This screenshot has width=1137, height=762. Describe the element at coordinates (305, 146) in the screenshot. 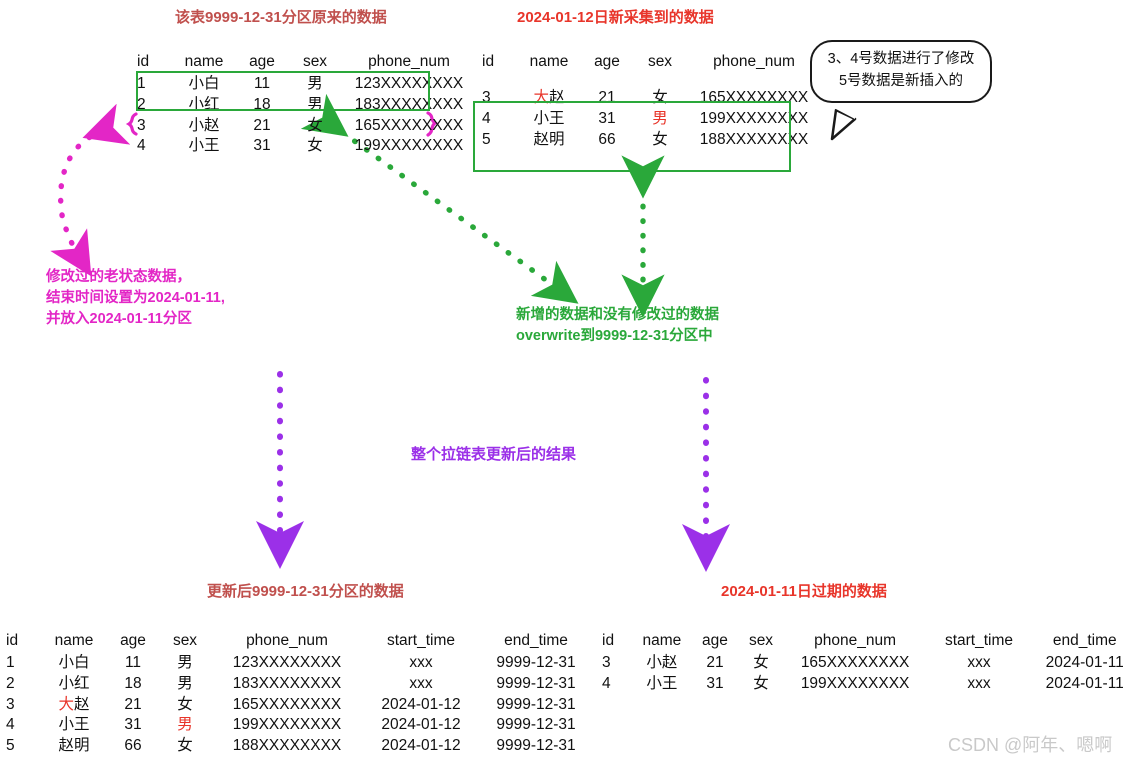

I see `table-row: 4 小王 31 女 199XXXXXXXX` at that location.